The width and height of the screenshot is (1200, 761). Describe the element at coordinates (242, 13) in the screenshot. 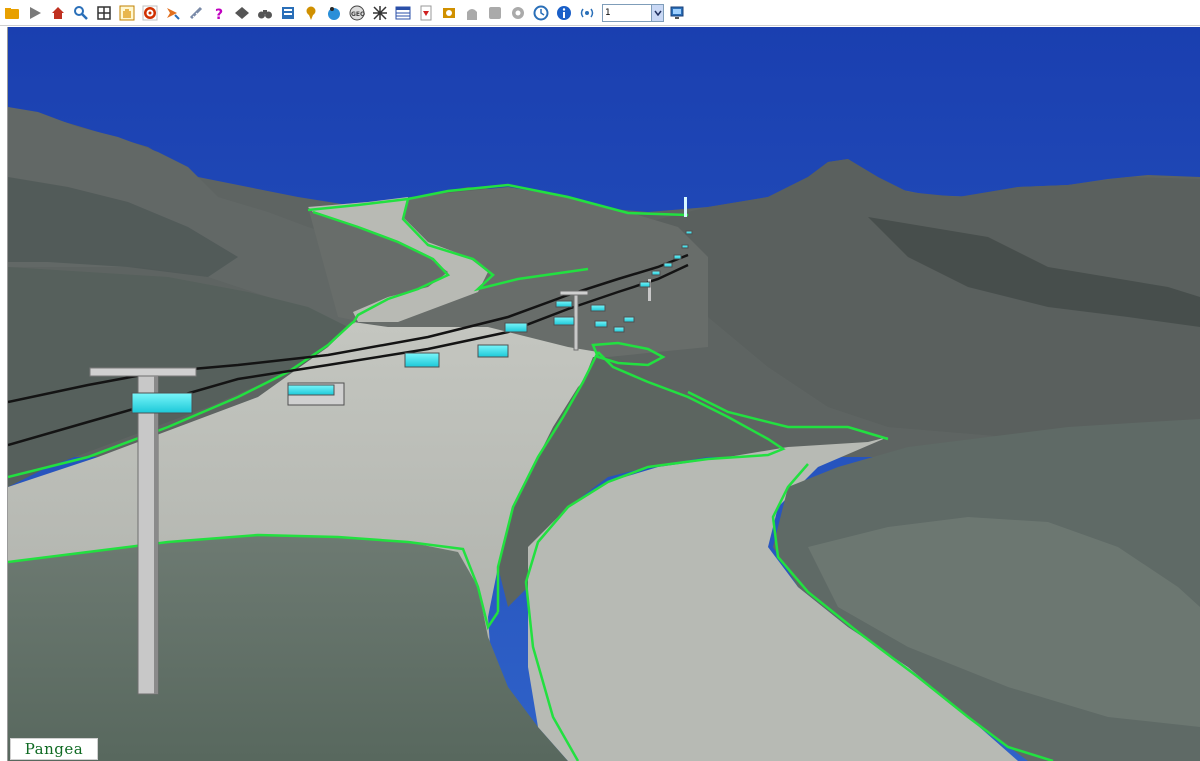

I see `layers-icon` at that location.